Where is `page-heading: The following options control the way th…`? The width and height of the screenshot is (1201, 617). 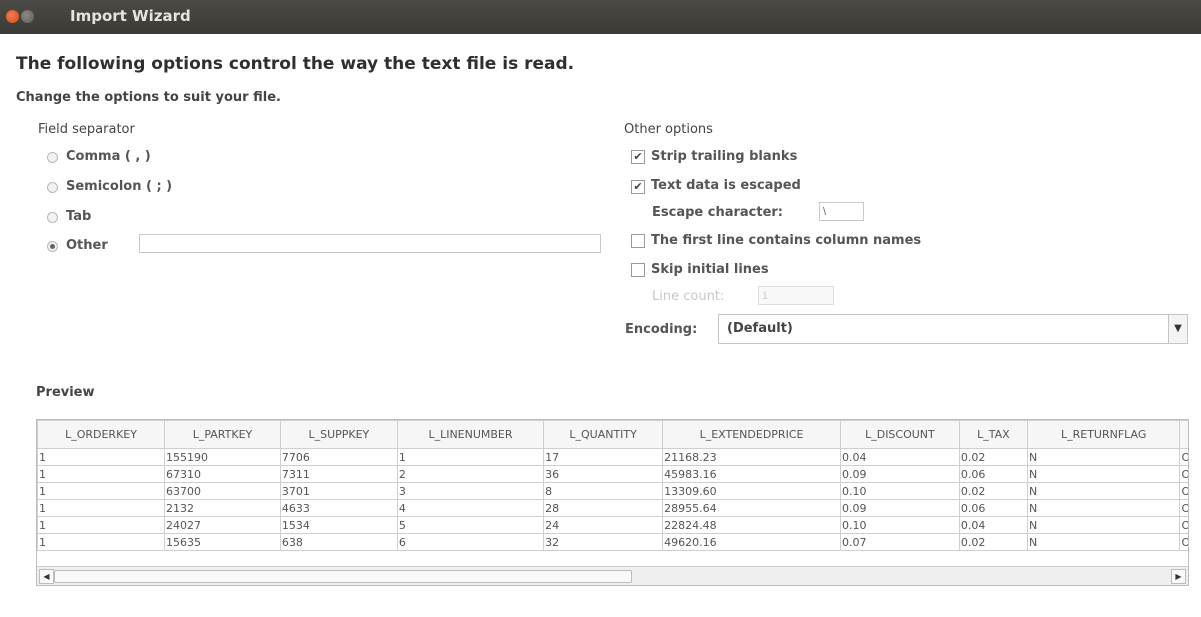
page-heading: The following options control the way th… is located at coordinates (295, 64).